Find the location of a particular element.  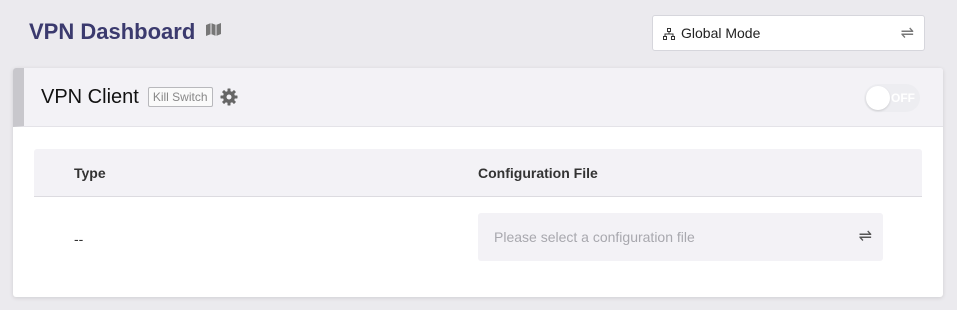

vpn-toggle: OFF is located at coordinates (892, 98).